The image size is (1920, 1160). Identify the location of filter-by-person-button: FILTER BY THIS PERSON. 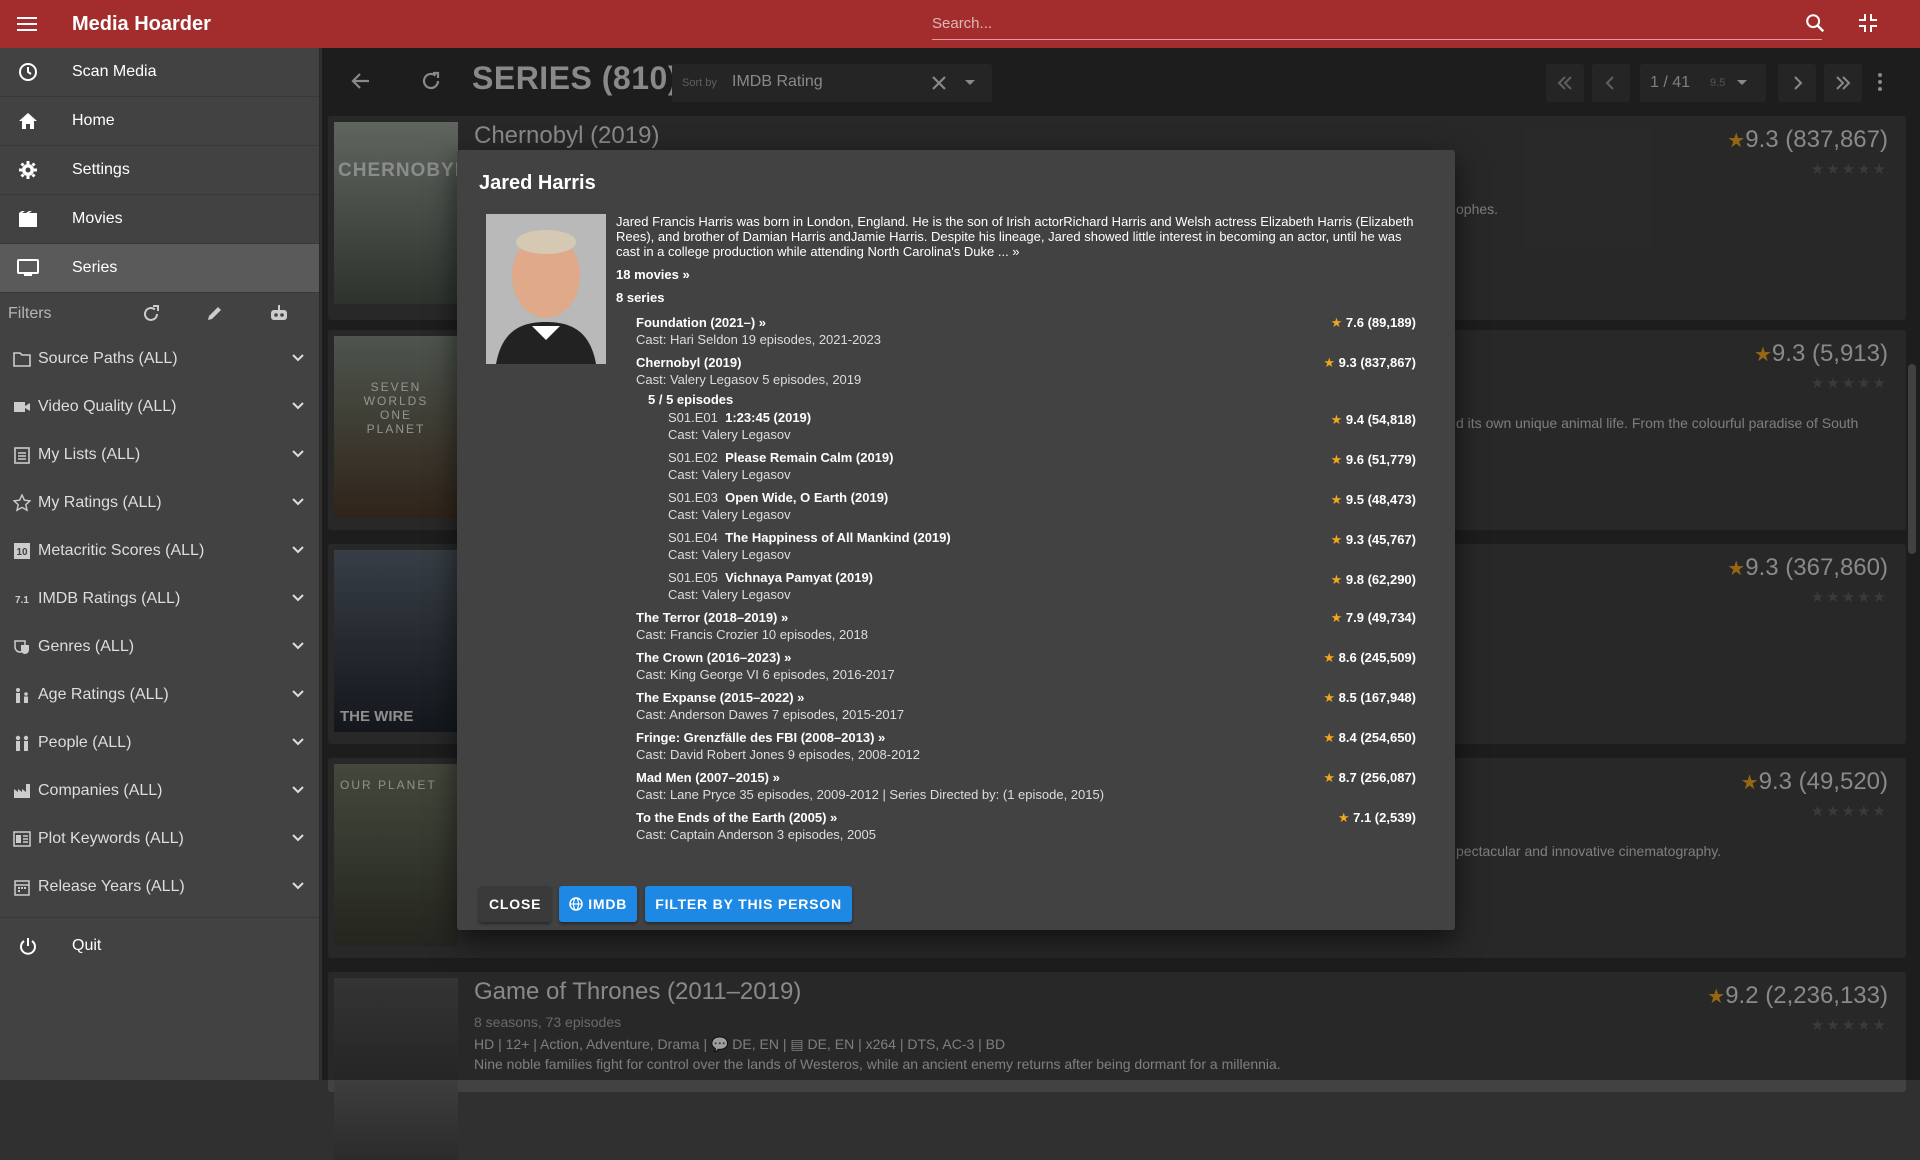
(748, 904).